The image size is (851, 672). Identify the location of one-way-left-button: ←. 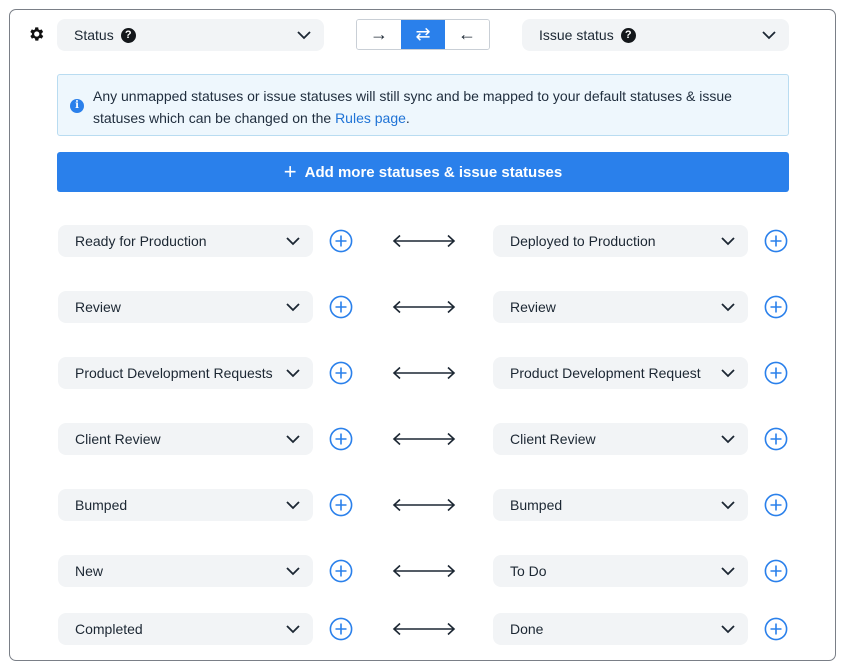
(467, 34).